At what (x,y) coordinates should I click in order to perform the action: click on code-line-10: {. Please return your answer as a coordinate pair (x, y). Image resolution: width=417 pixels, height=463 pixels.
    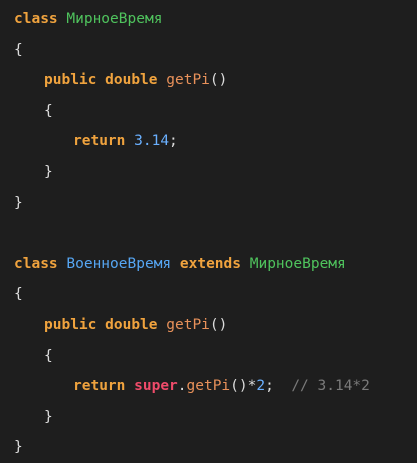
    Looking at the image, I should click on (215, 294).